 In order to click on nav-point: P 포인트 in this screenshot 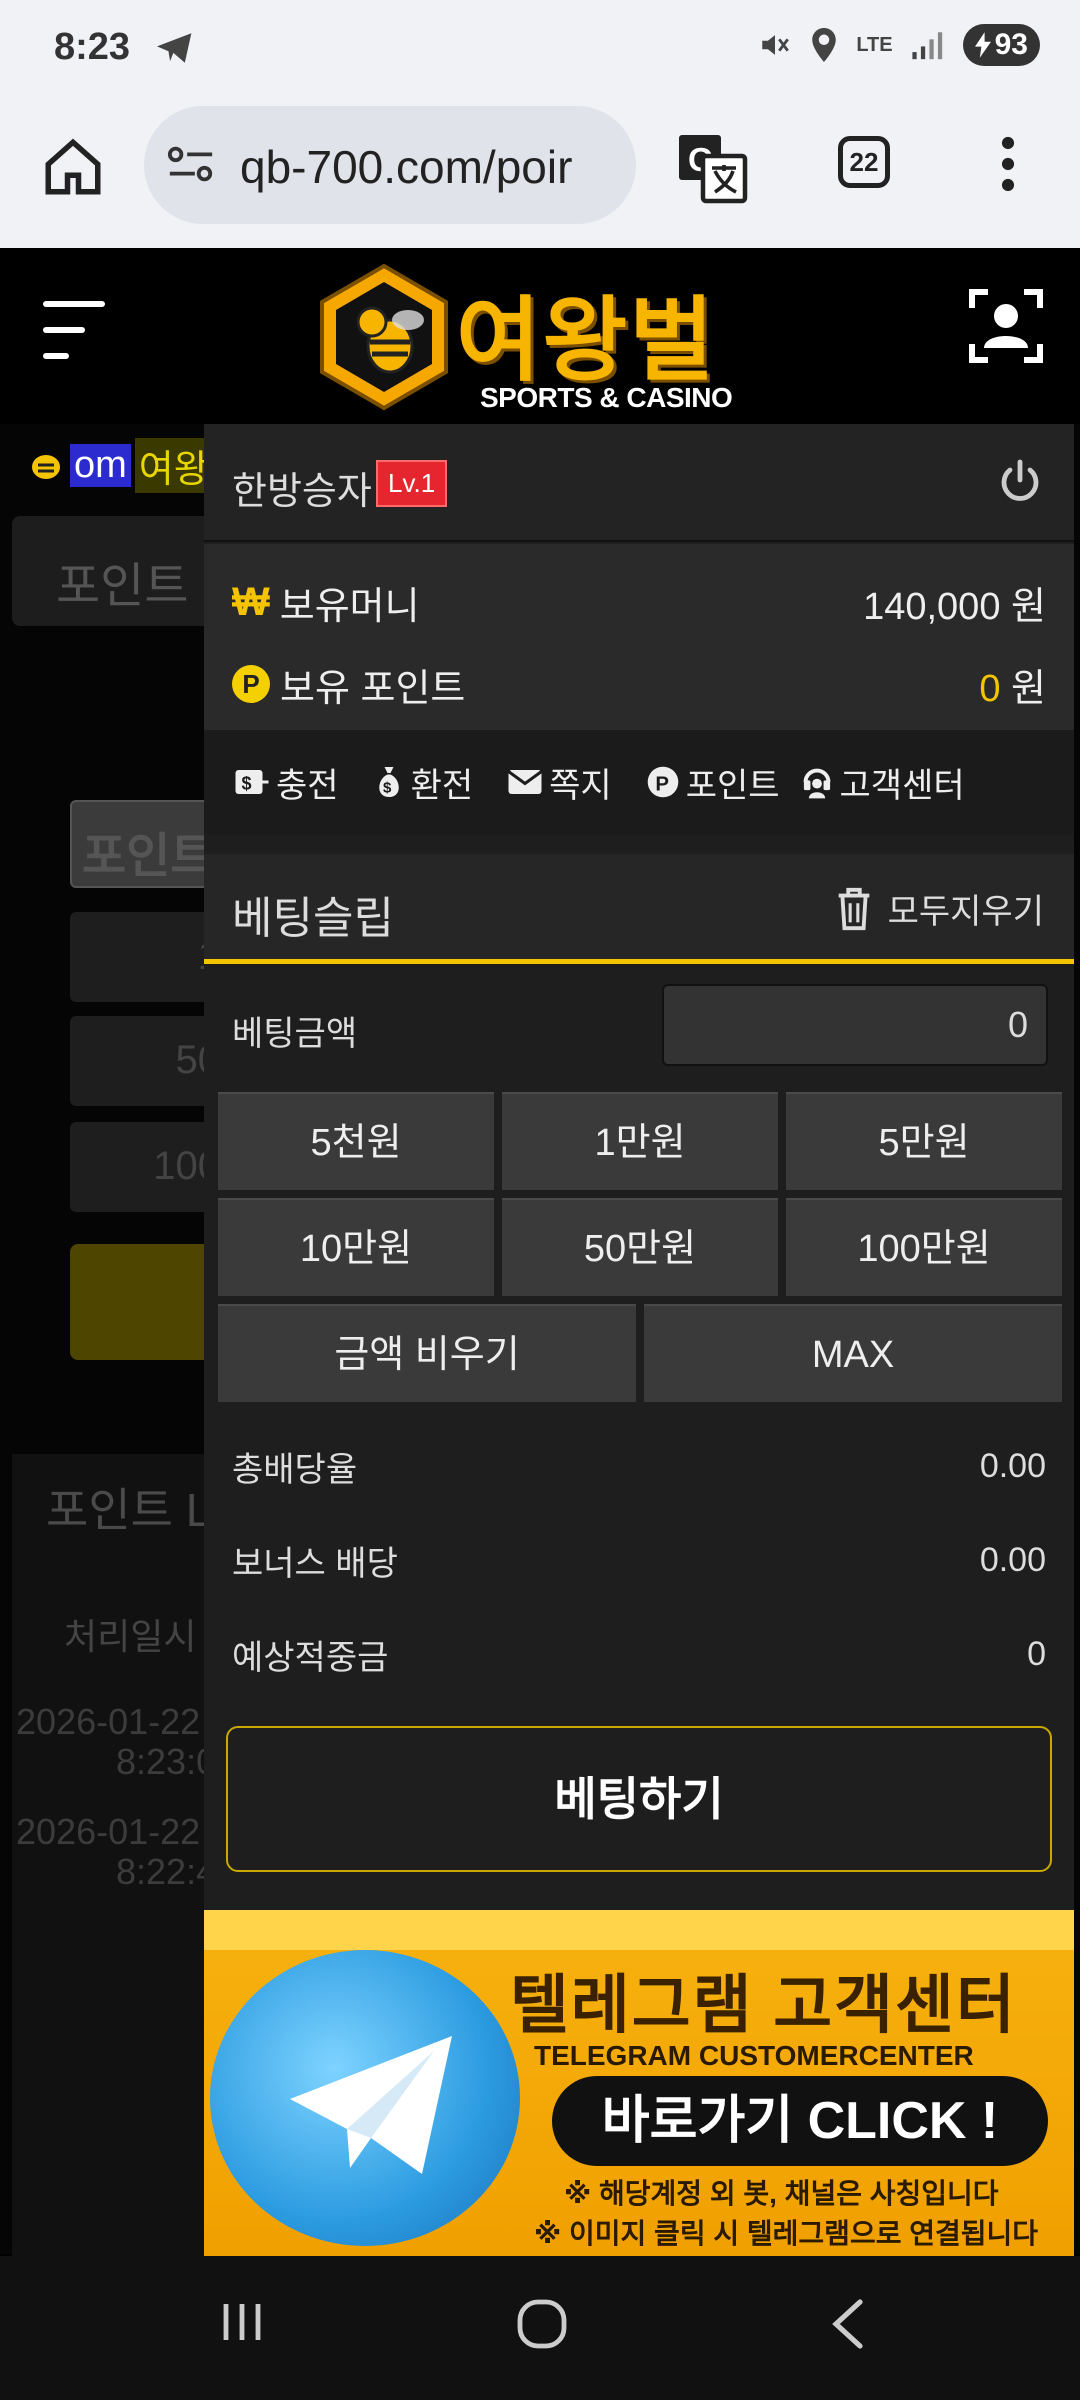, I will do `click(696, 782)`.